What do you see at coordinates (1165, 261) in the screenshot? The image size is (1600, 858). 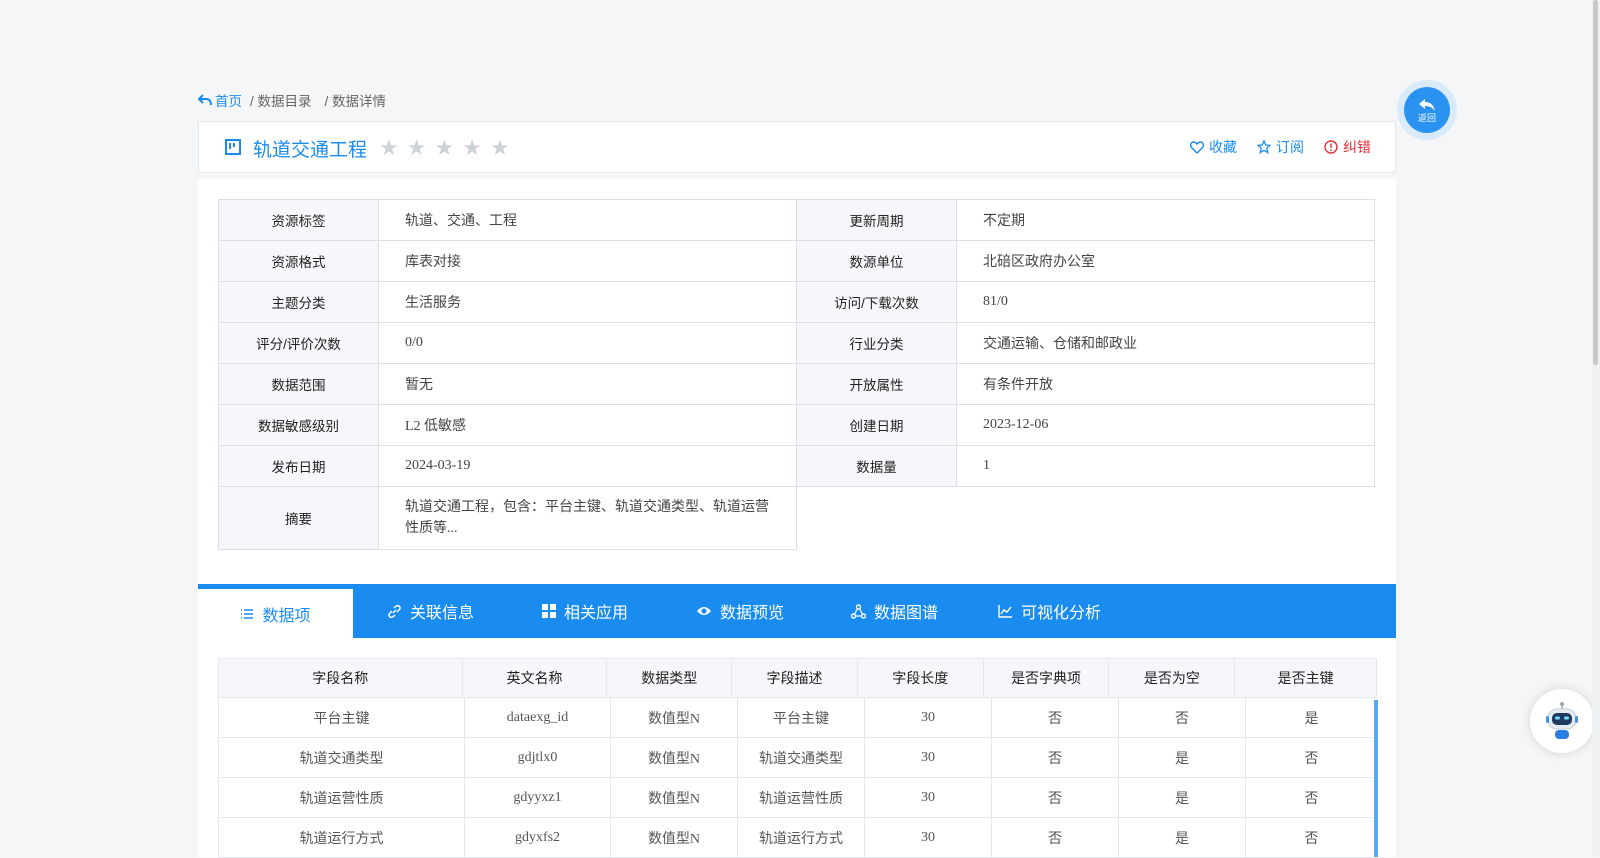 I see `info-value: 北碚区政府办公室` at bounding box center [1165, 261].